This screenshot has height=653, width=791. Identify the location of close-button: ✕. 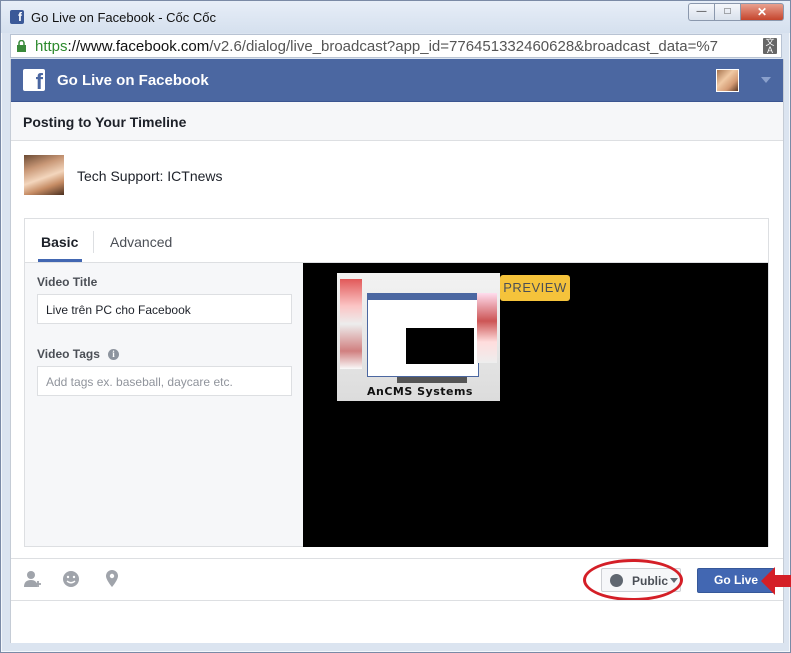
(762, 12).